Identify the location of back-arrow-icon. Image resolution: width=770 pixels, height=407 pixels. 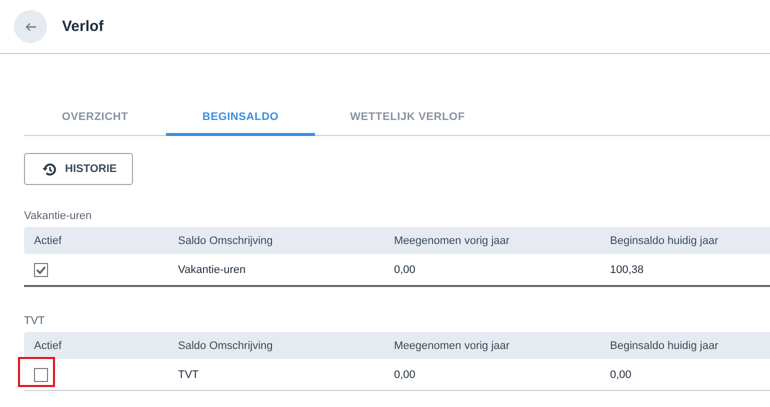
(30, 27).